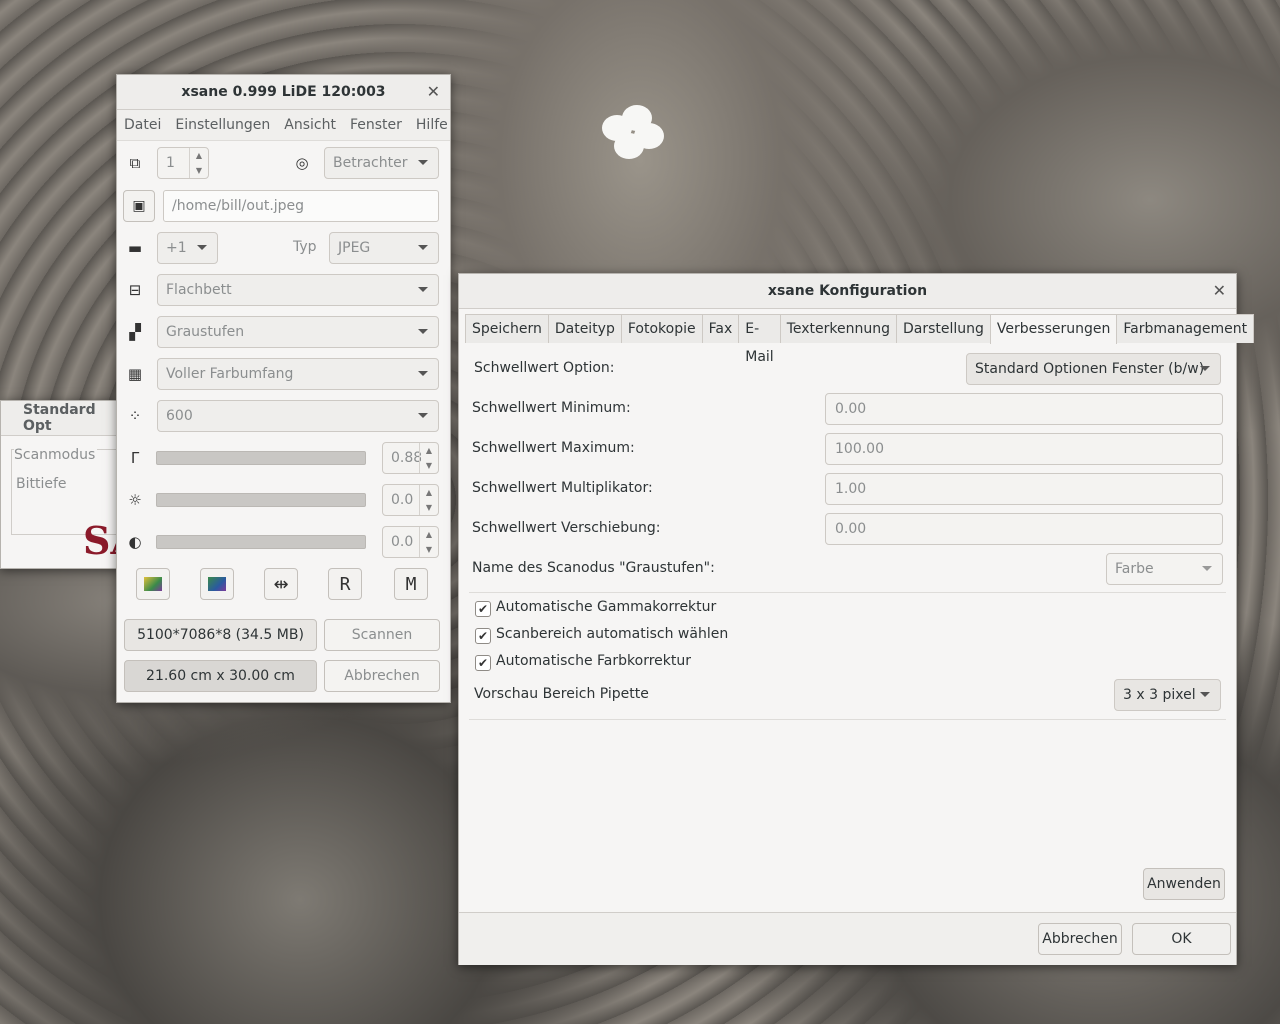 The image size is (1280, 1024). I want to click on pipette-label: Vorschau Bereich Pipette, so click(561, 694).